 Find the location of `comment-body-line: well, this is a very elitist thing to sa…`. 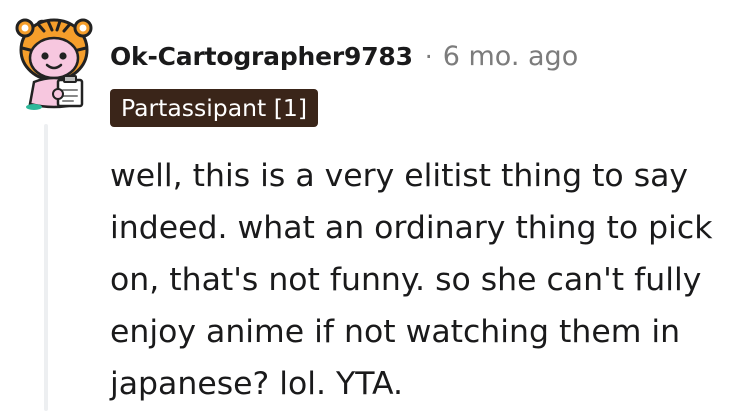

comment-body-line: well, this is a very elitist thing to sa… is located at coordinates (399, 176).